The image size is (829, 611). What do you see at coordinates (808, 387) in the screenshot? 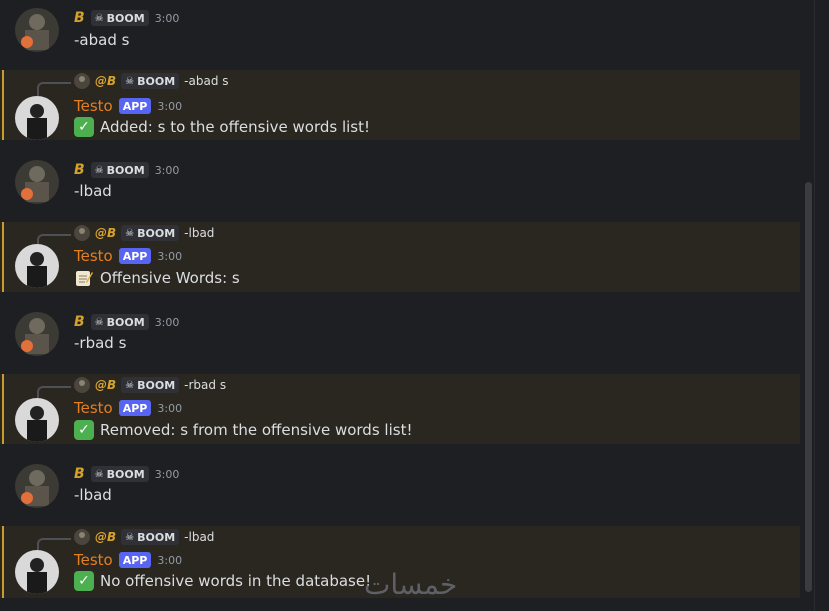
I see `scrollbar-thumb` at bounding box center [808, 387].